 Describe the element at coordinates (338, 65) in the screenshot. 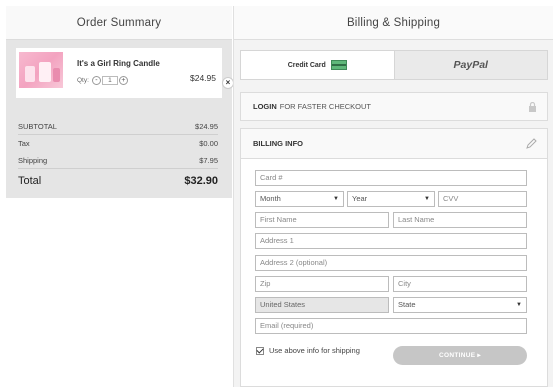

I see `credit-card-icon` at that location.